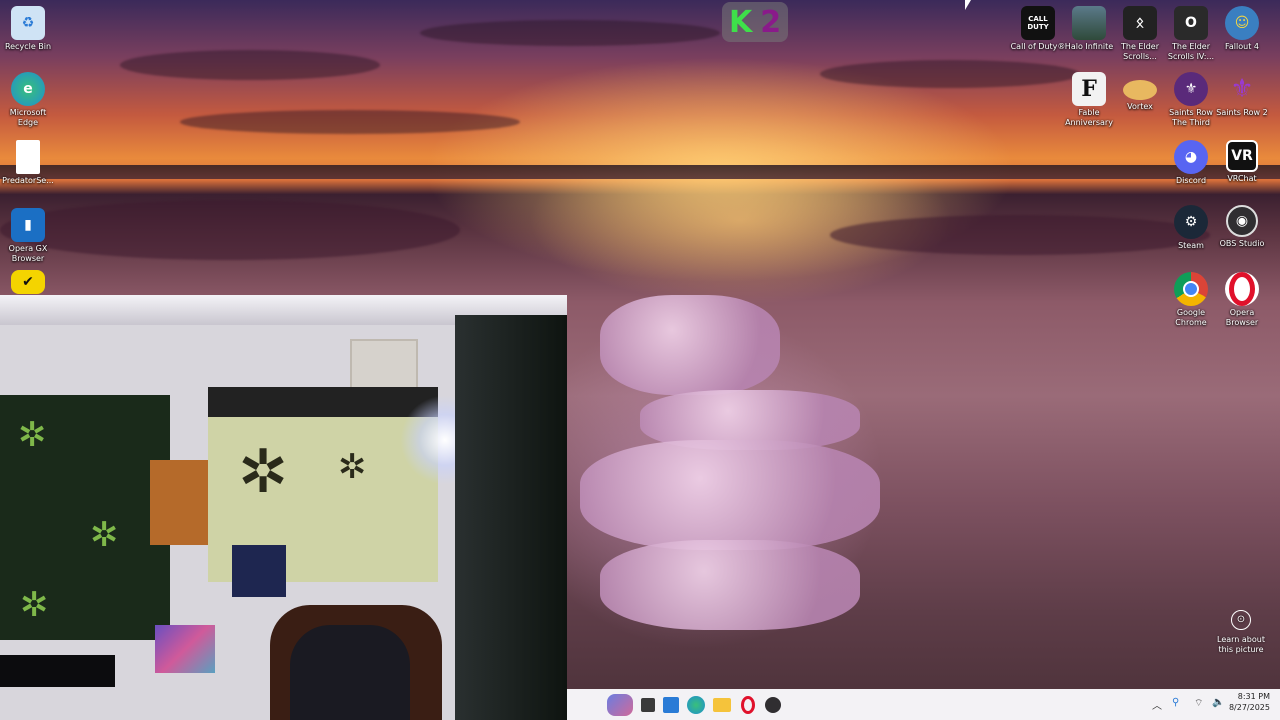  I want to click on desktop-icon-call-of-duty: CALL DUTY Call of Duty®, so click(1038, 29).